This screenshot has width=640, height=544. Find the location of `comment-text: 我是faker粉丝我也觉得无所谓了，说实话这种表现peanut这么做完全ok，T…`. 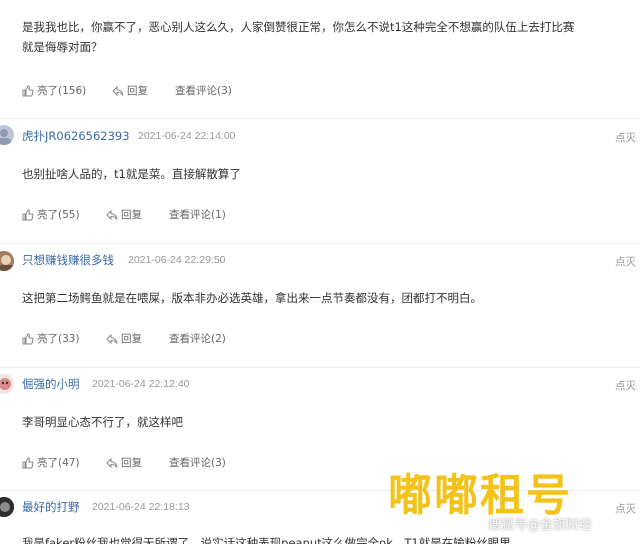

comment-text: 我是faker粉丝我也觉得无所谓了，说实话这种表现peanut这么做完全ok，T… is located at coordinates (327, 538).